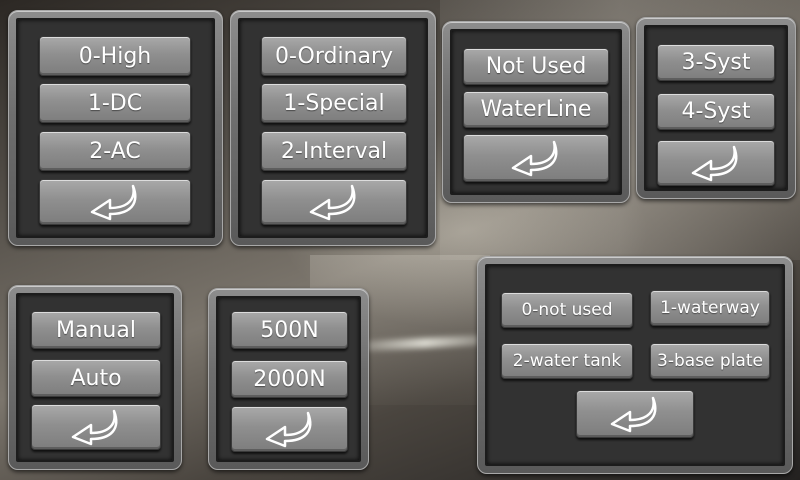  What do you see at coordinates (334, 151) in the screenshot?
I see `option-2-interval-button: 2-Interval` at bounding box center [334, 151].